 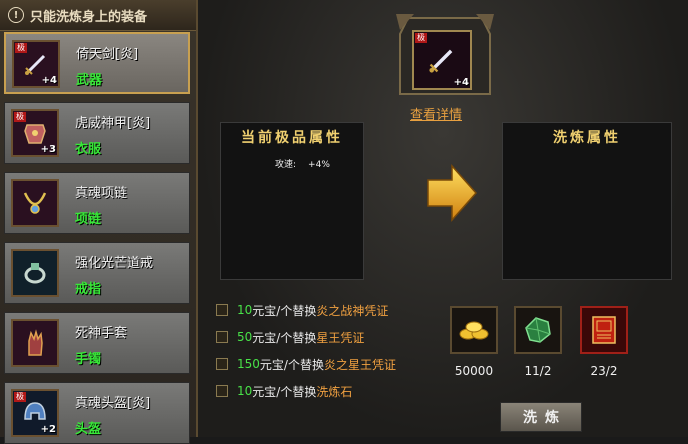 What do you see at coordinates (48, 429) in the screenshot?
I see `enhance-level: +2` at bounding box center [48, 429].